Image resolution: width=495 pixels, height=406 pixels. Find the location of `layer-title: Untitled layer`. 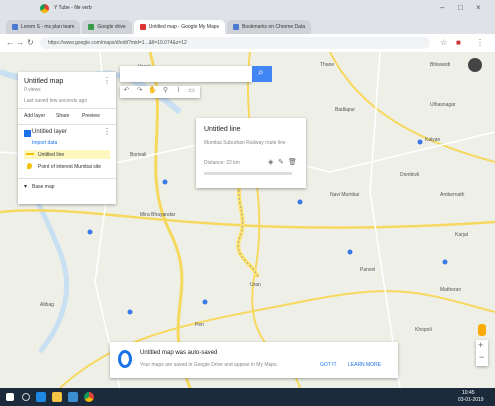

layer-title: Untitled layer is located at coordinates (49, 132).